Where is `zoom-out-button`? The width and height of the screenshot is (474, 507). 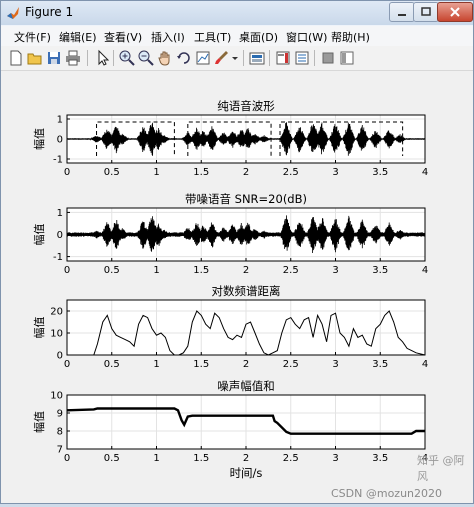
zoom-out-button is located at coordinates (146, 58).